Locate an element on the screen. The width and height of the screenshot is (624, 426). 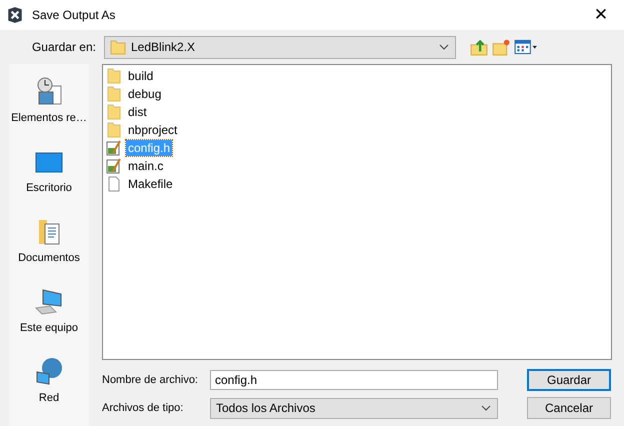
app-icon is located at coordinates (15, 15).